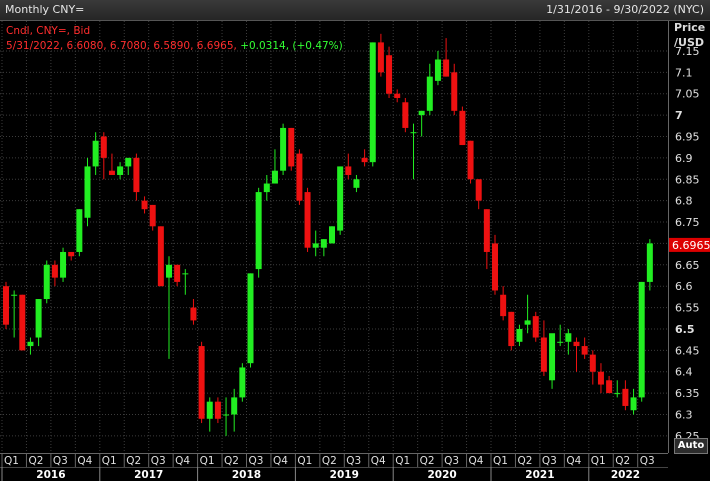  Describe the element at coordinates (291, 46) in the screenshot. I see `legend-change: +0.0314, (+0.47%)` at that location.